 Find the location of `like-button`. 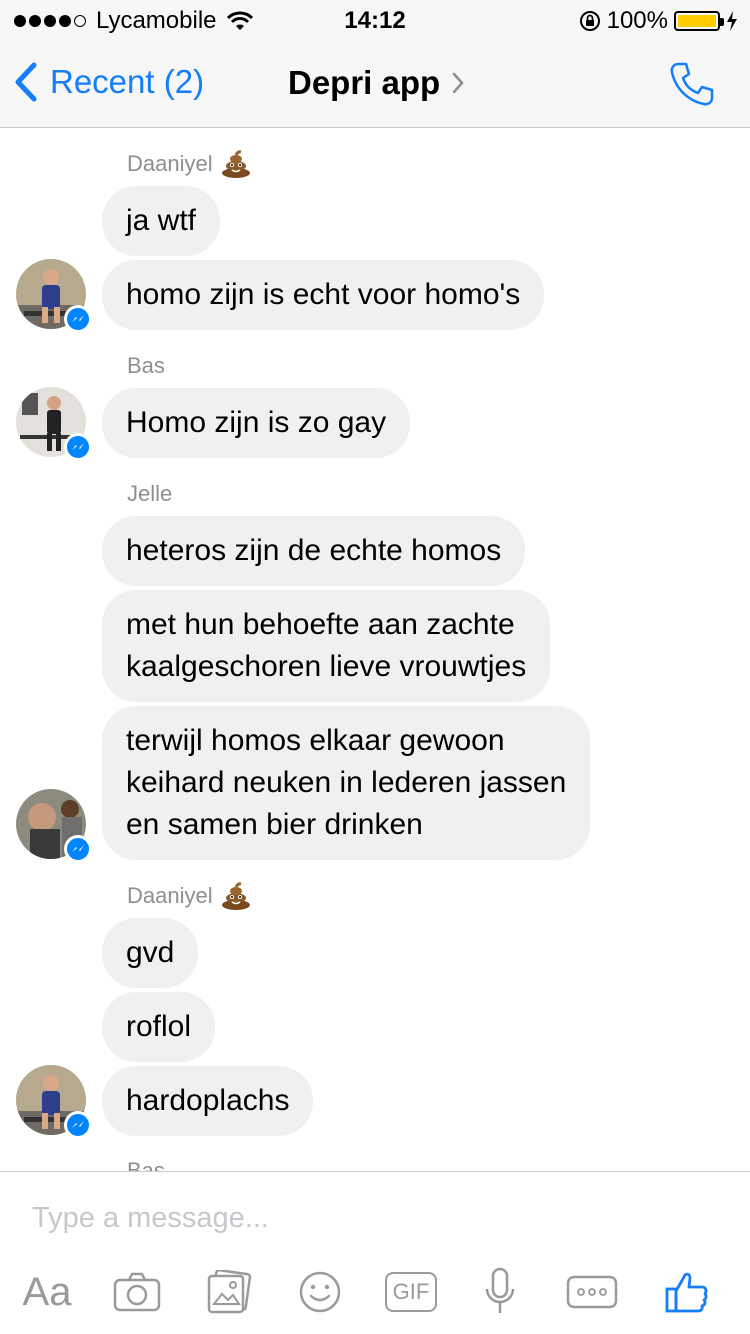

like-button is located at coordinates (687, 1292).